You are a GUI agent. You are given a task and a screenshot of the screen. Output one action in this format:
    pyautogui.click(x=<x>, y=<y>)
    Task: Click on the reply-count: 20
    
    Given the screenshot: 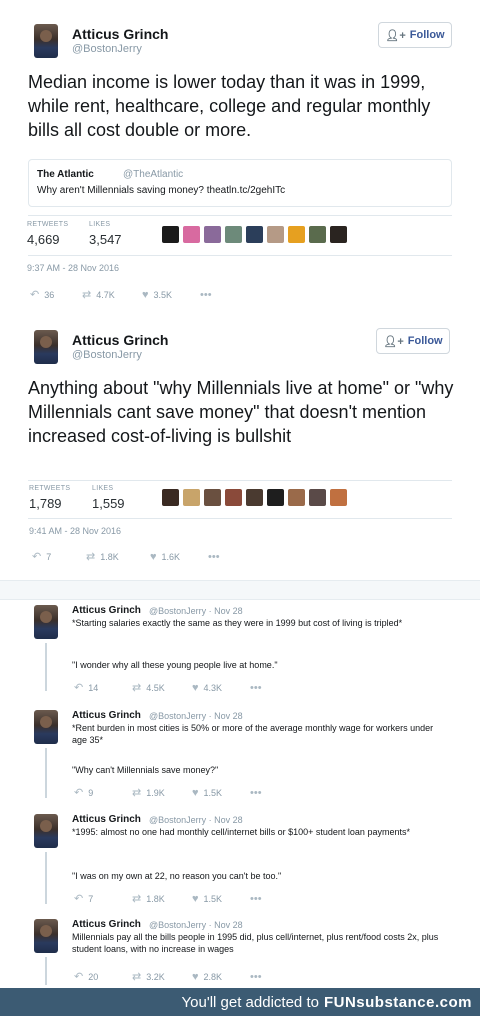 What is the action you would take?
    pyautogui.click(x=93, y=976)
    